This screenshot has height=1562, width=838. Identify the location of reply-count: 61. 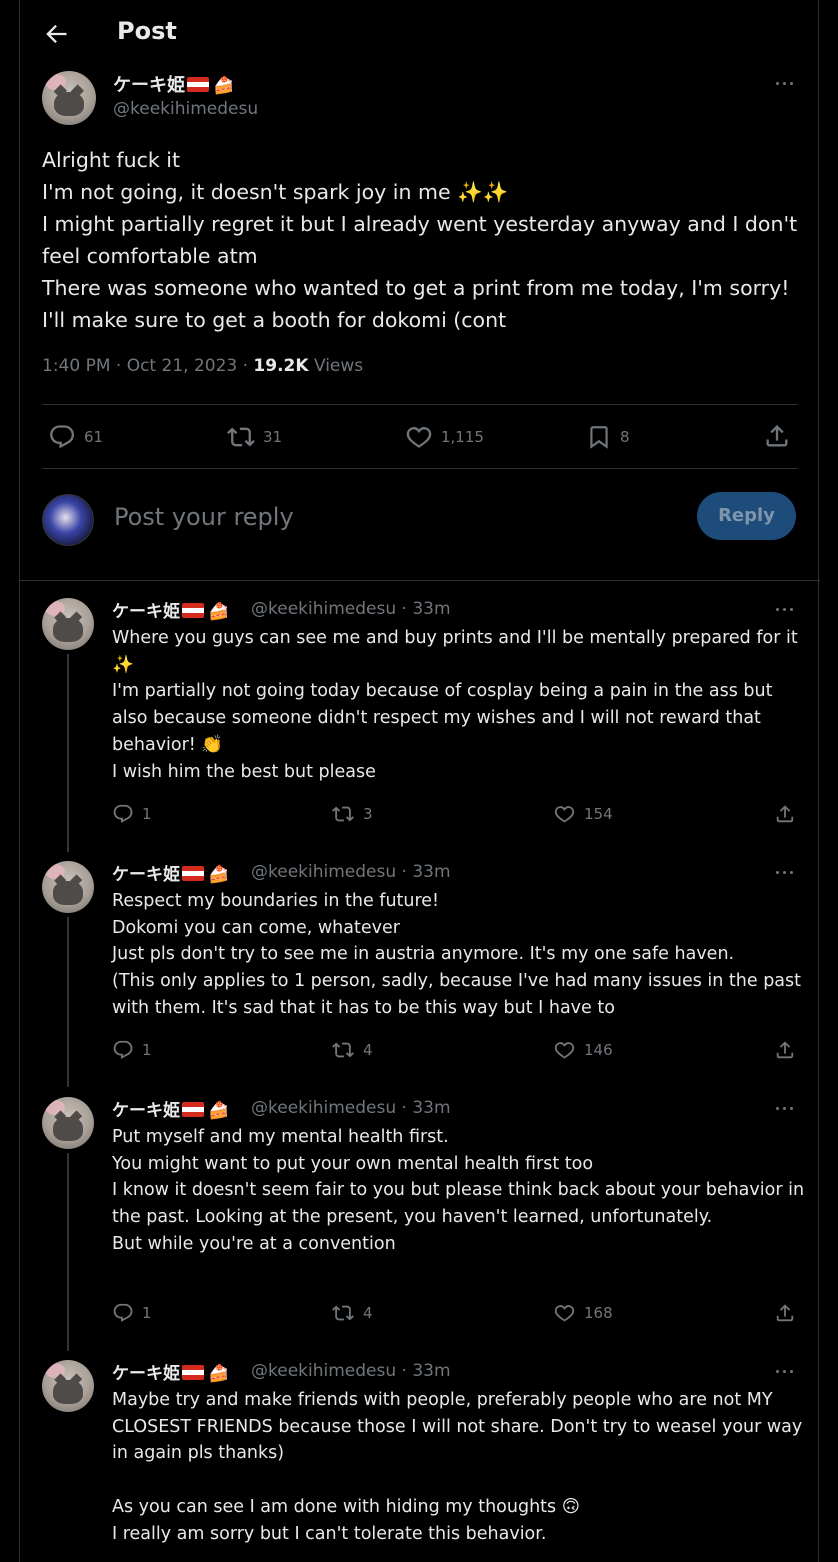
(94, 437).